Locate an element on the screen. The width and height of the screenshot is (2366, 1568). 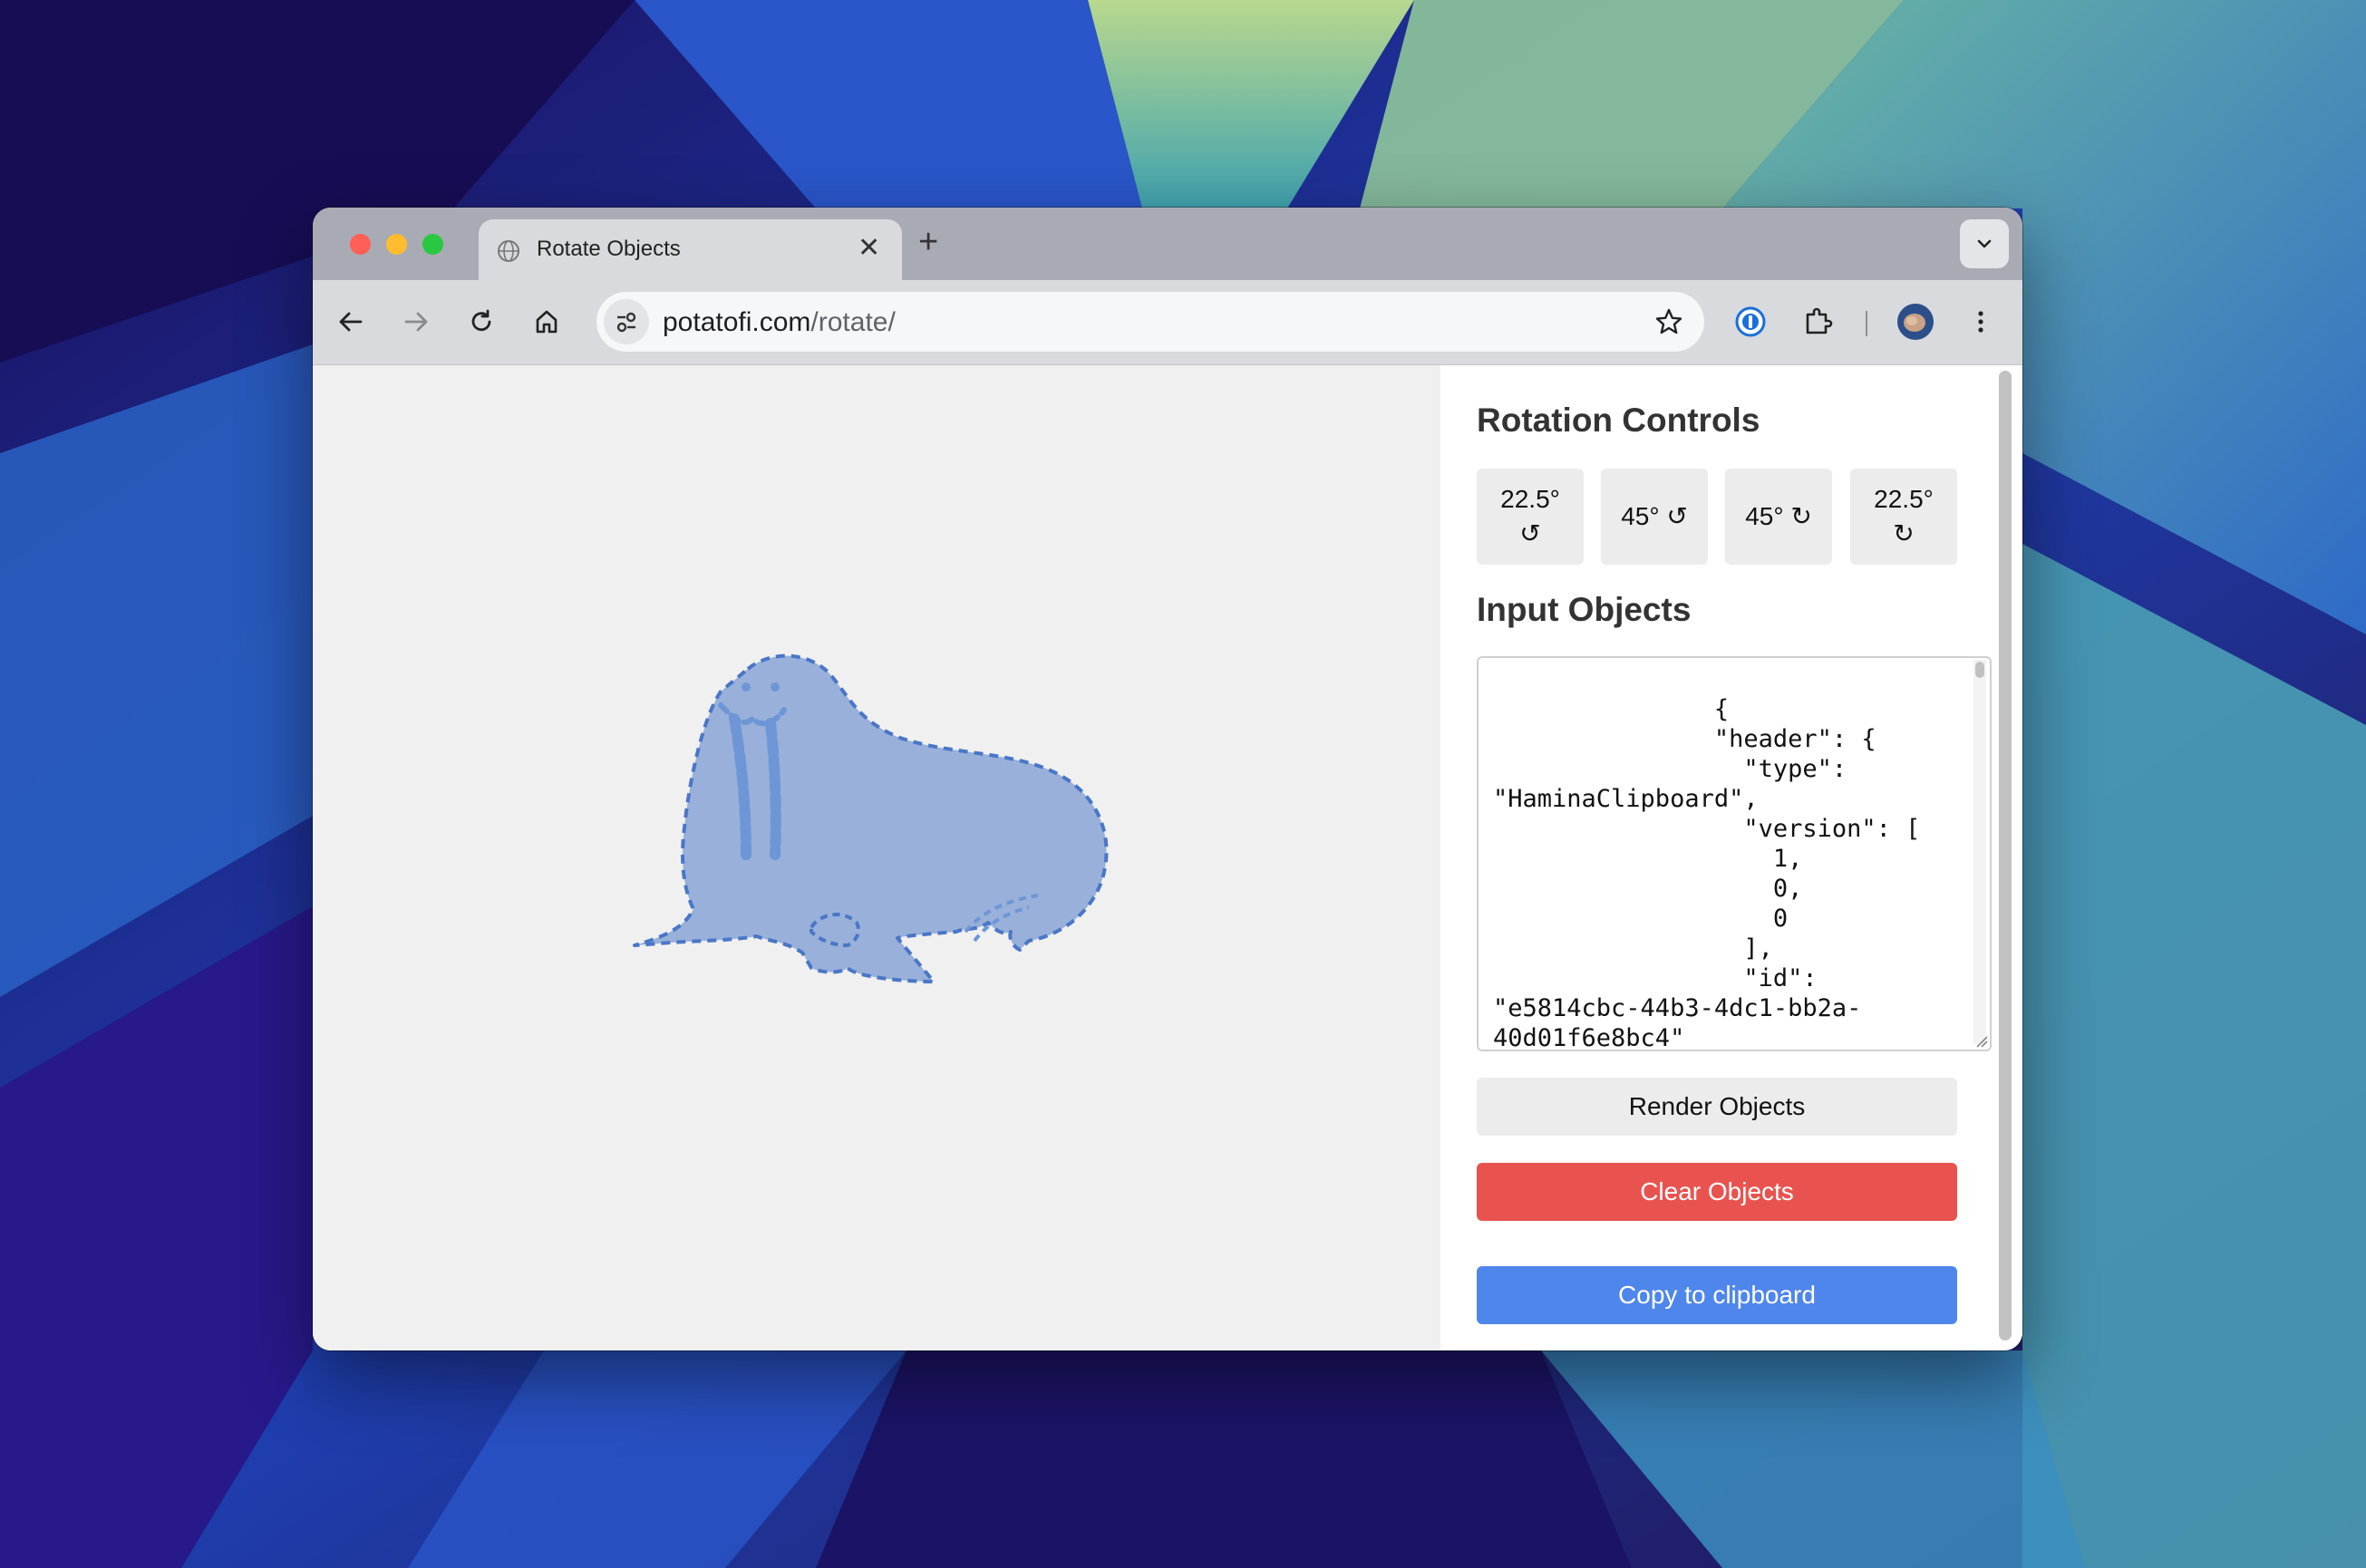
forward-button is located at coordinates (416, 322).